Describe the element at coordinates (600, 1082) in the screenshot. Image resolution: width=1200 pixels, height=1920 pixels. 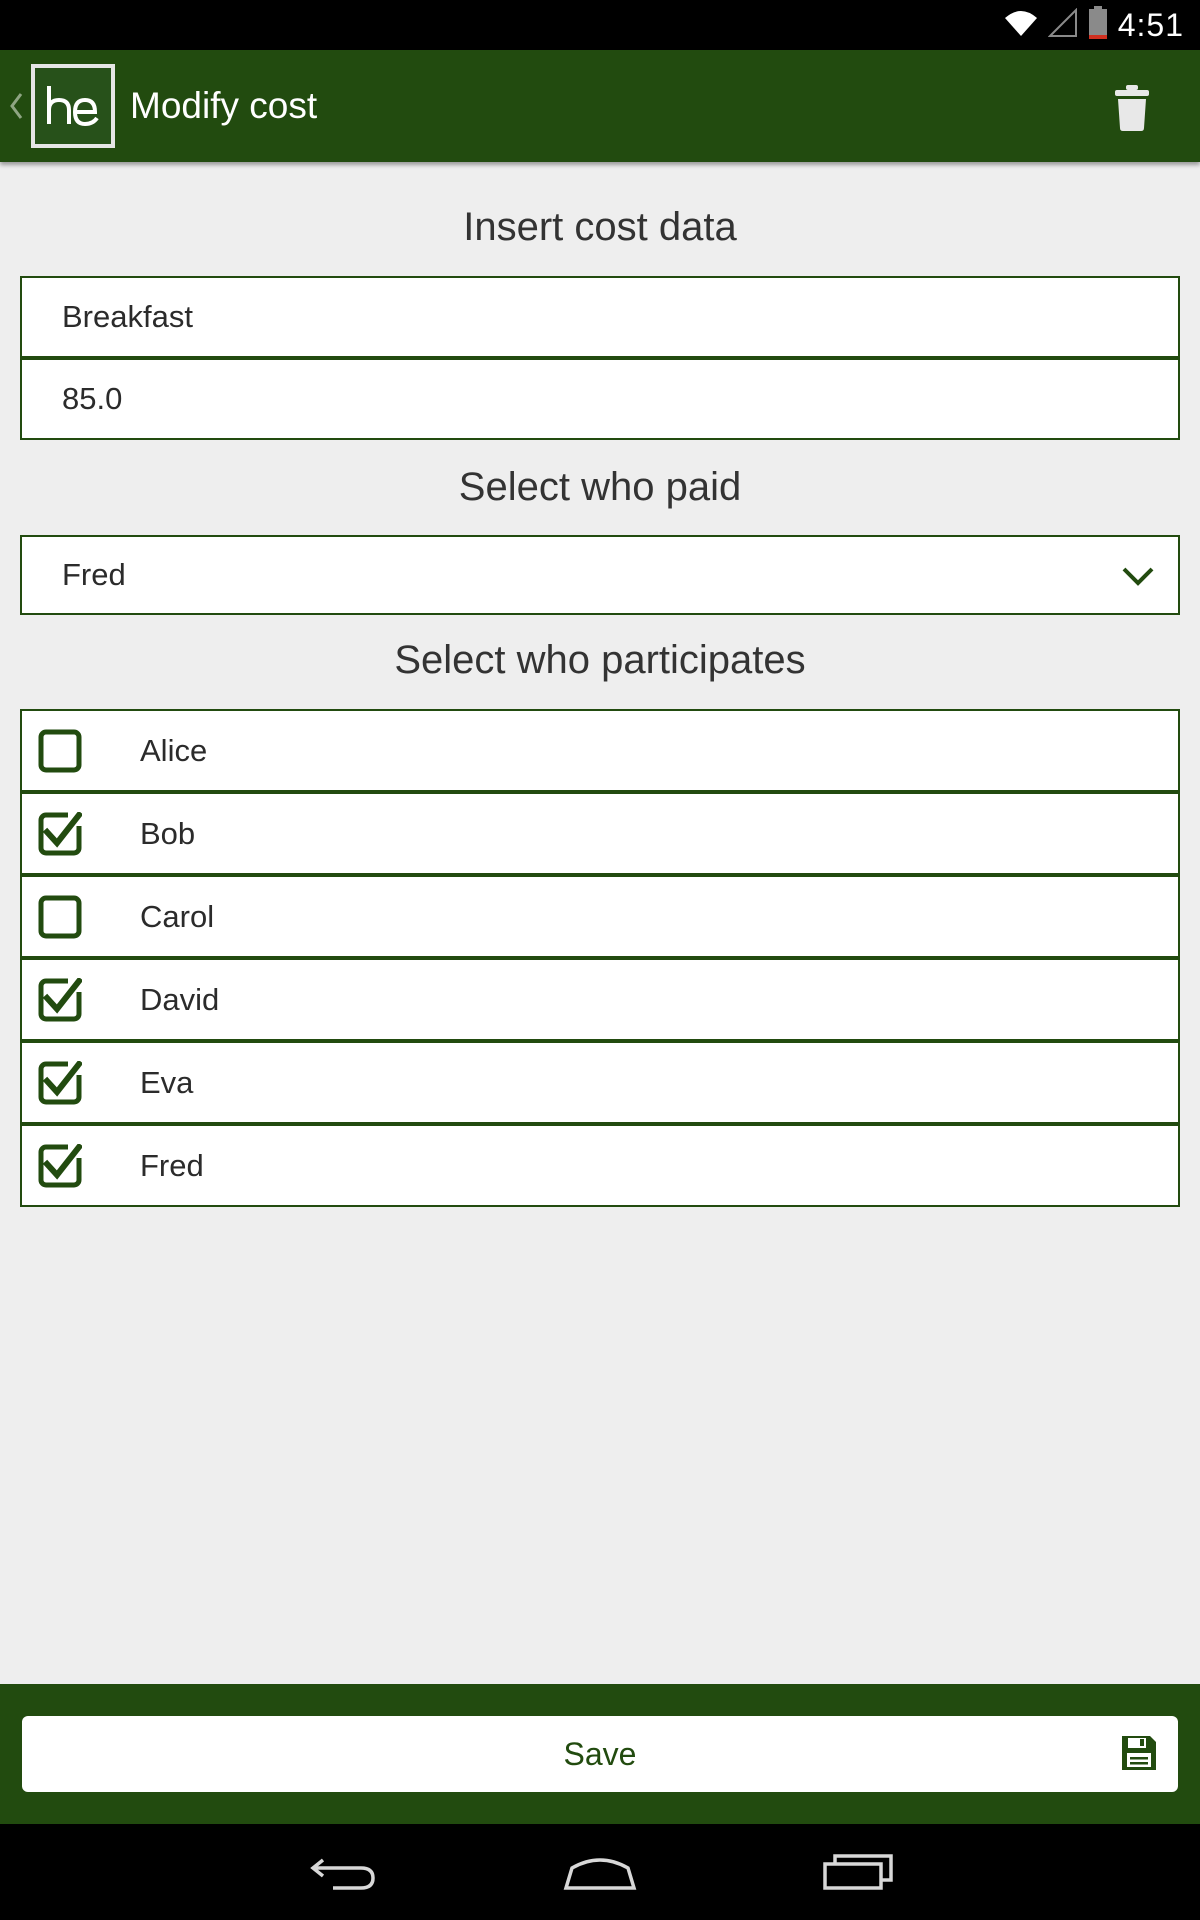
I see `participant-row: Eva` at that location.